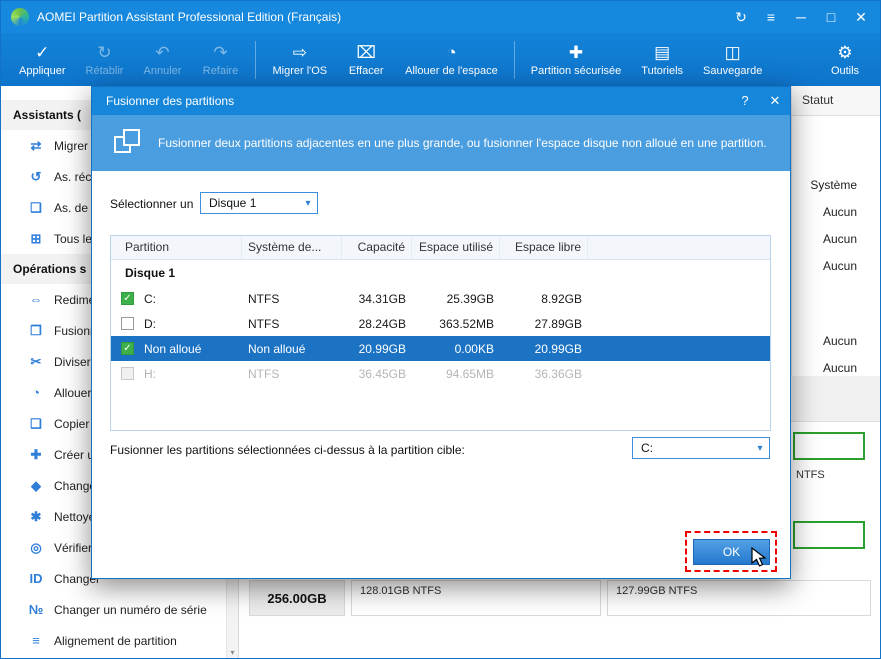 Image resolution: width=881 pixels, height=659 pixels. Describe the element at coordinates (152, 204) in the screenshot. I see `select-disk-label: Sélectionner un` at that location.